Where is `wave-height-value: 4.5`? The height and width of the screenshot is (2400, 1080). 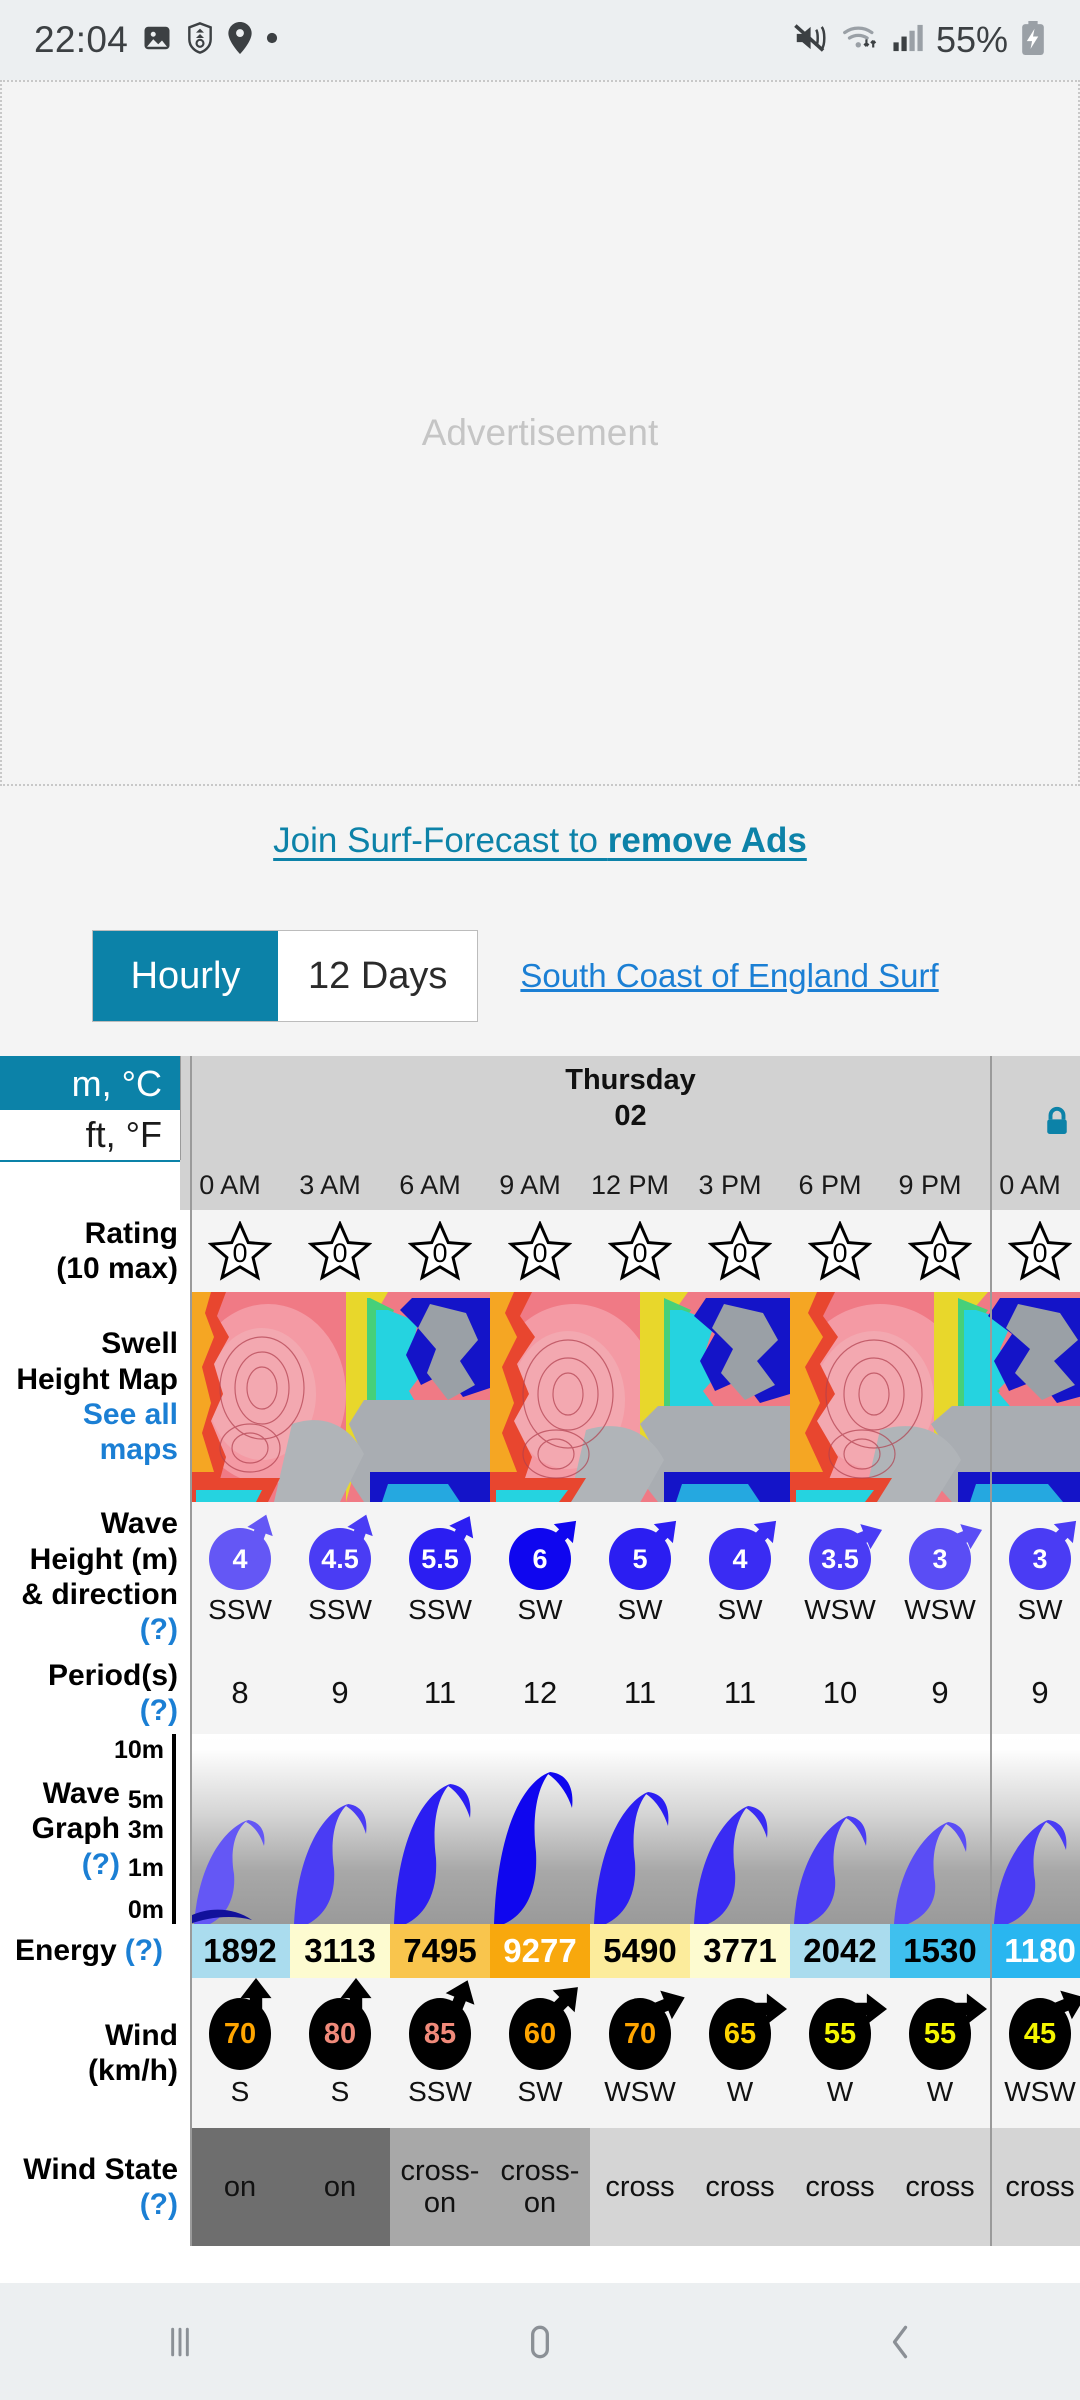 wave-height-value: 4.5 is located at coordinates (340, 1558).